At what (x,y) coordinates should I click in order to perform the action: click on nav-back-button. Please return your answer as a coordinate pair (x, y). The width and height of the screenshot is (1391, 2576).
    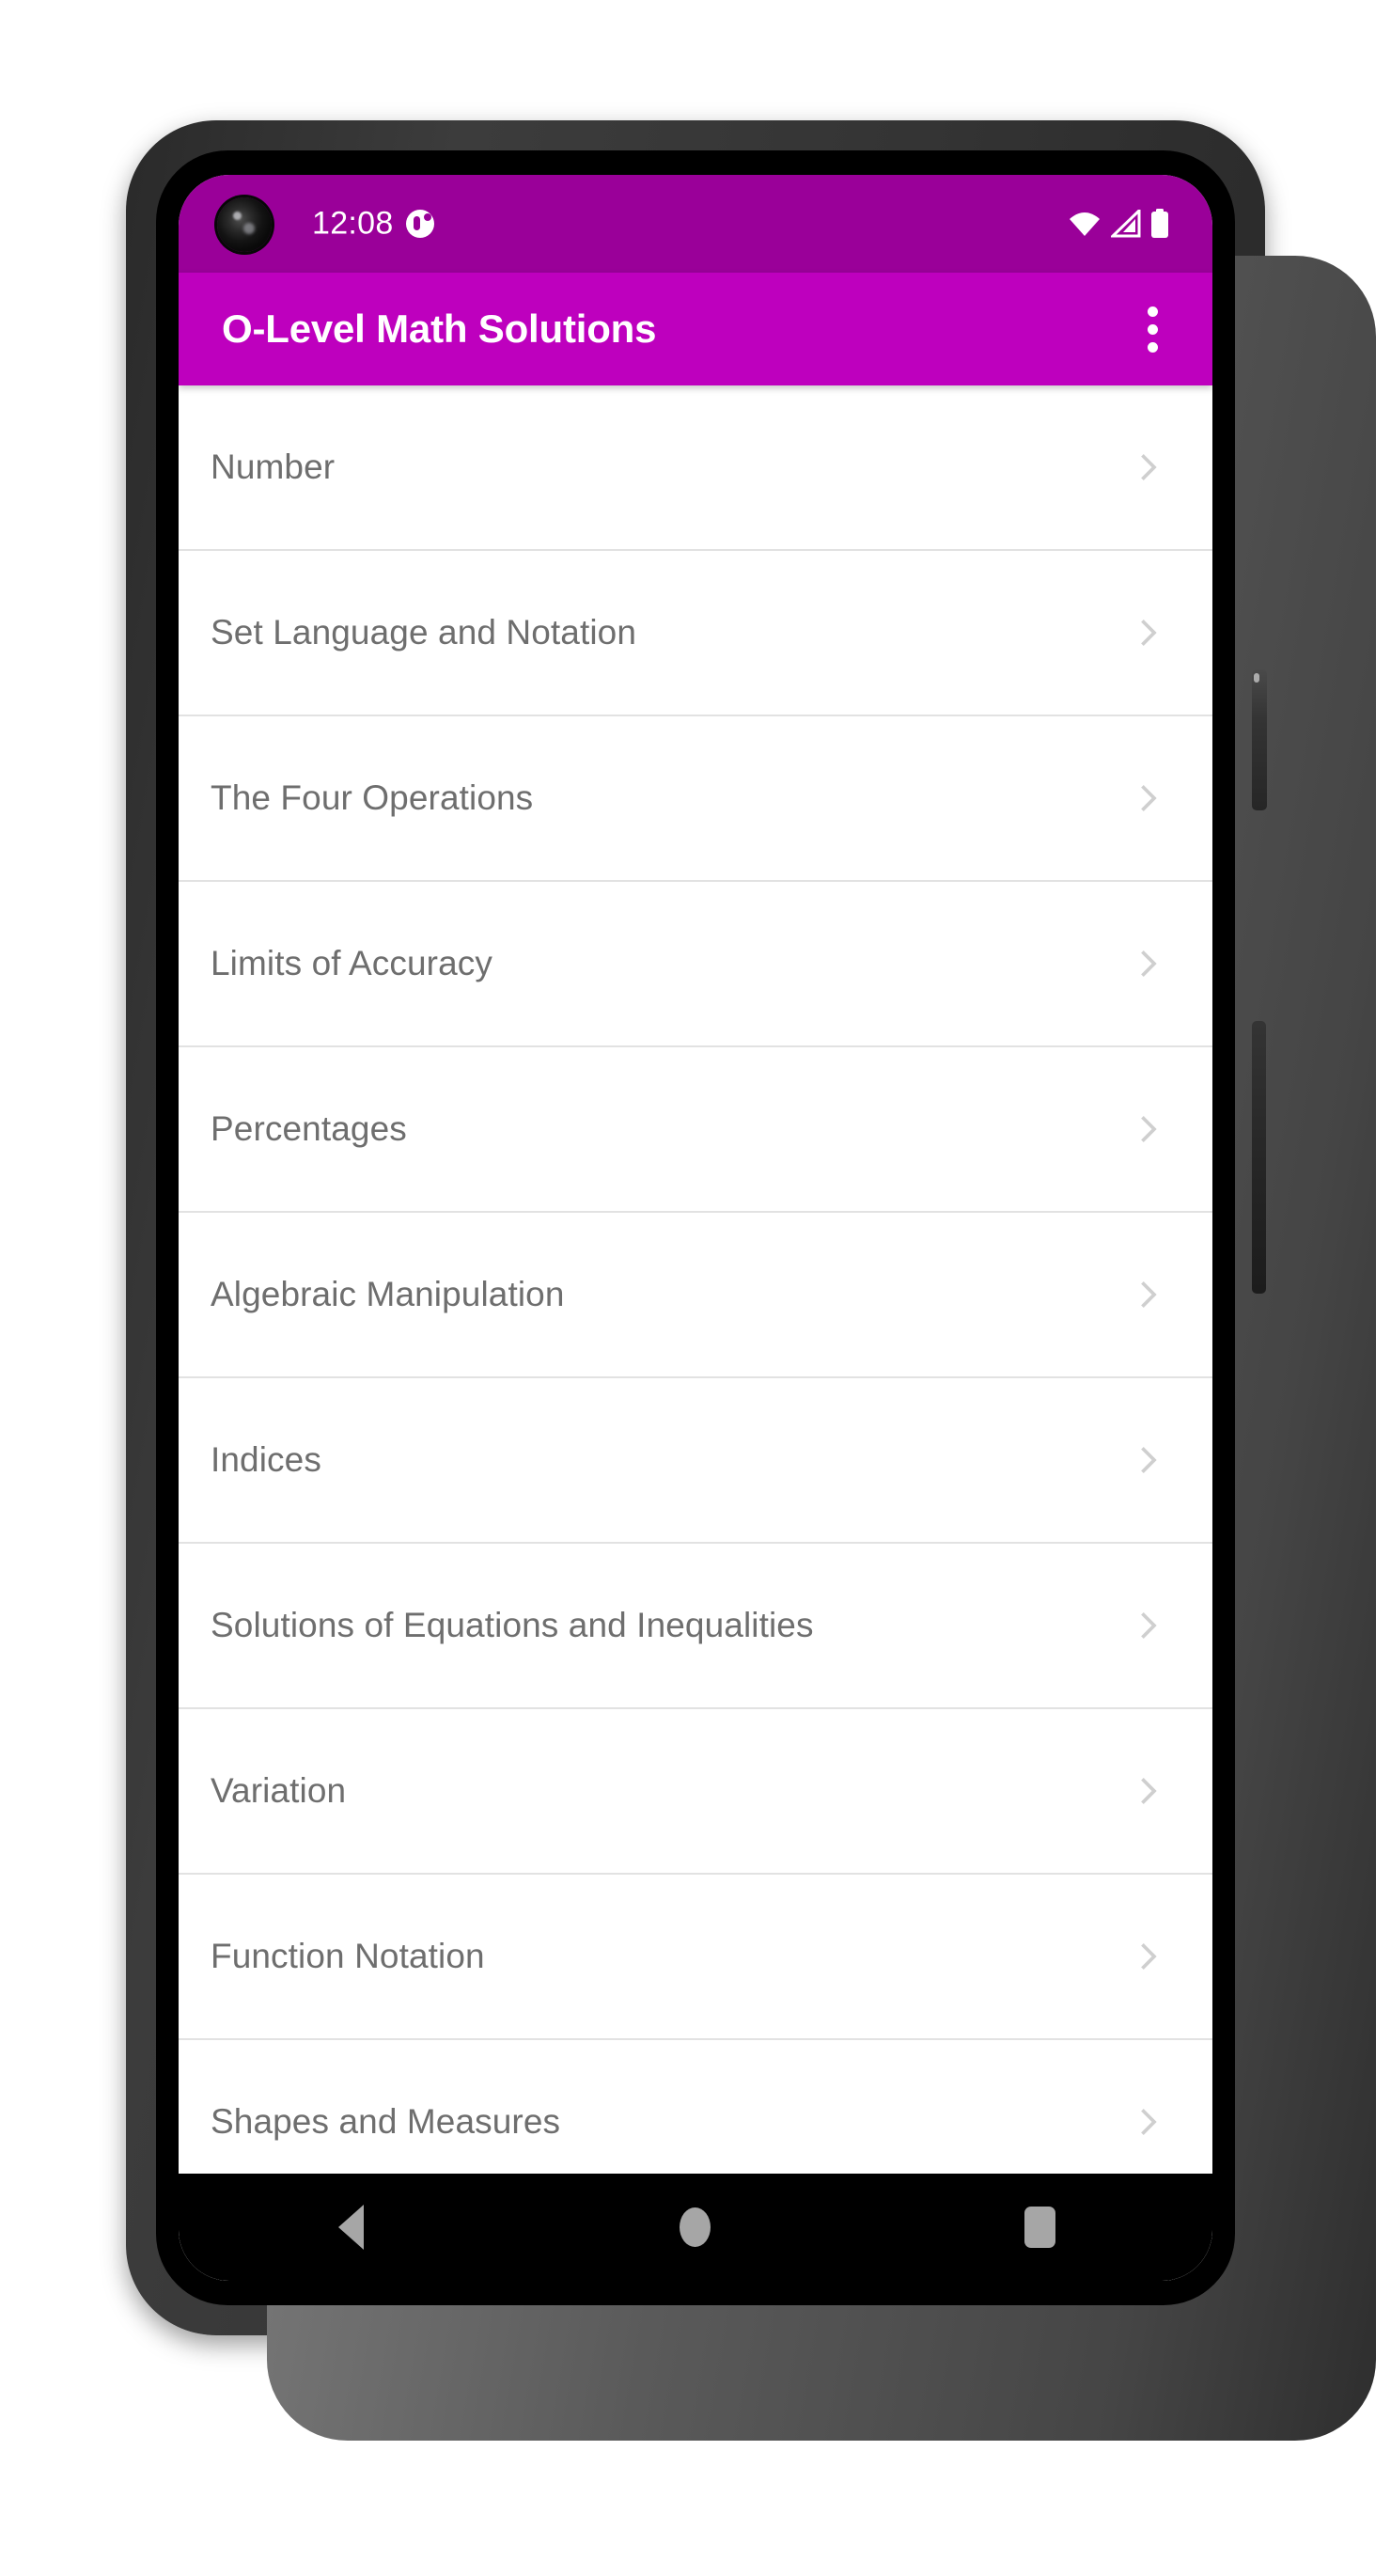
    Looking at the image, I should click on (350, 2228).